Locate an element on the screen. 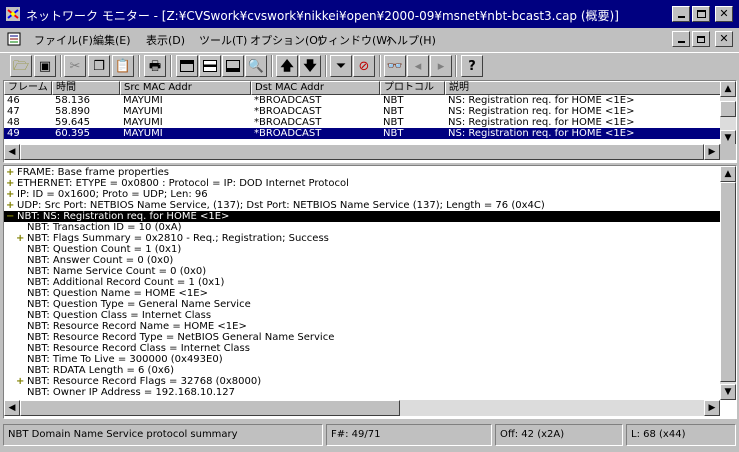 Image resolution: width=739 pixels, height=452 pixels. column-header-src-mac: Src MAC Addr is located at coordinates (185, 88).